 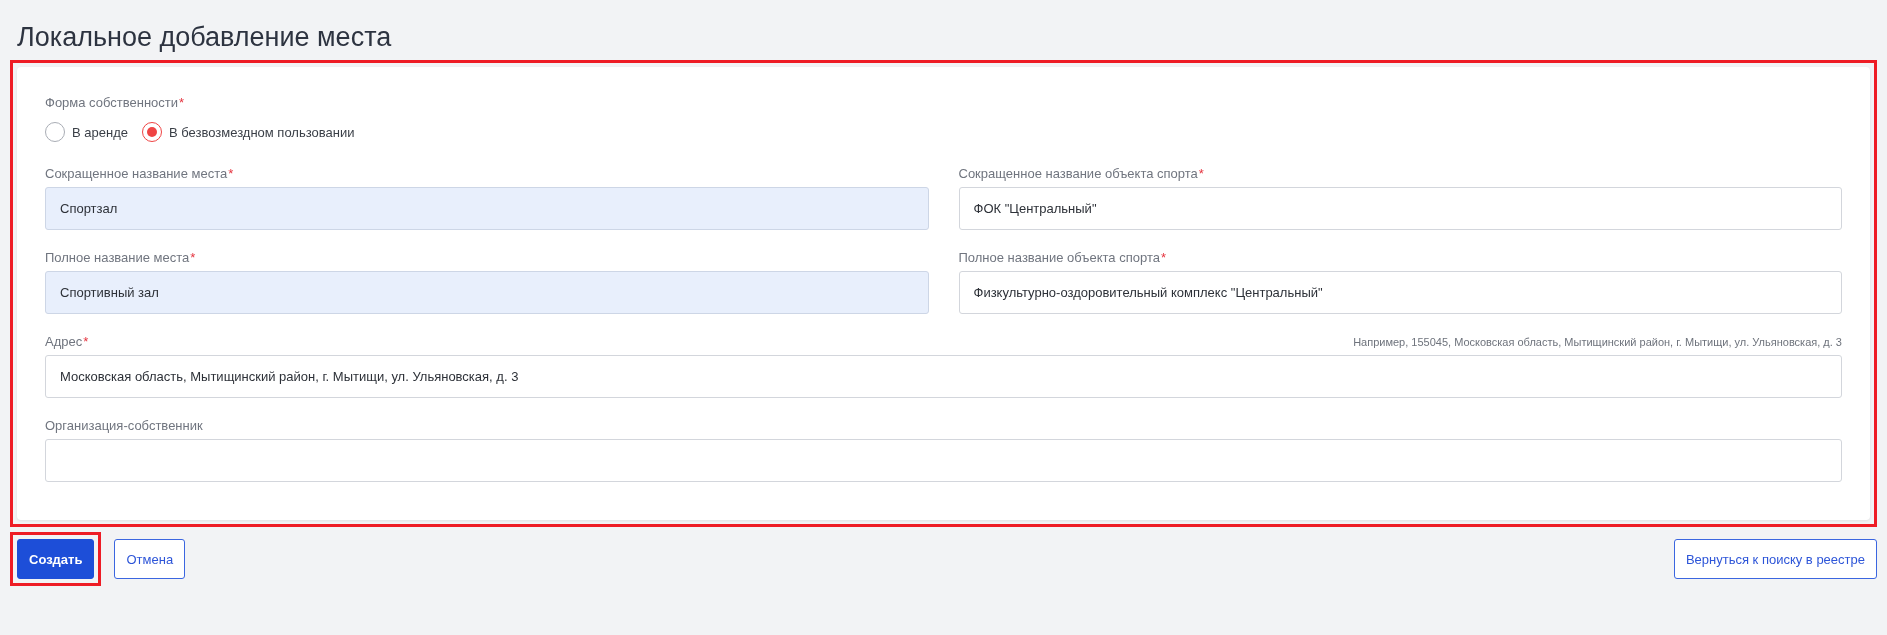 What do you see at coordinates (943, 460) in the screenshot?
I see `input-field` at bounding box center [943, 460].